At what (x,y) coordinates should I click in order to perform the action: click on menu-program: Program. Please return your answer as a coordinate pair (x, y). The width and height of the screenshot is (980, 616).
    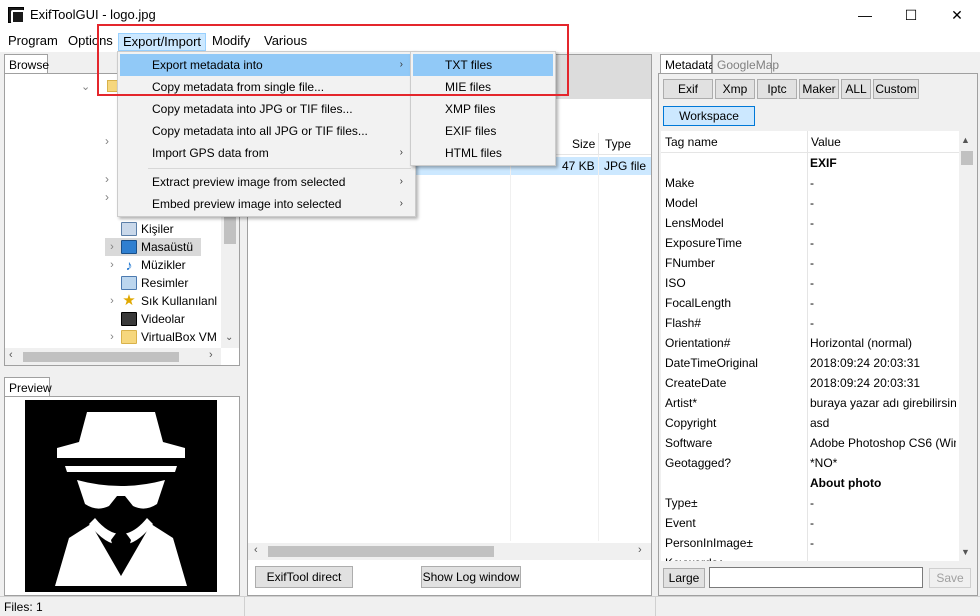
    Looking at the image, I should click on (33, 42).